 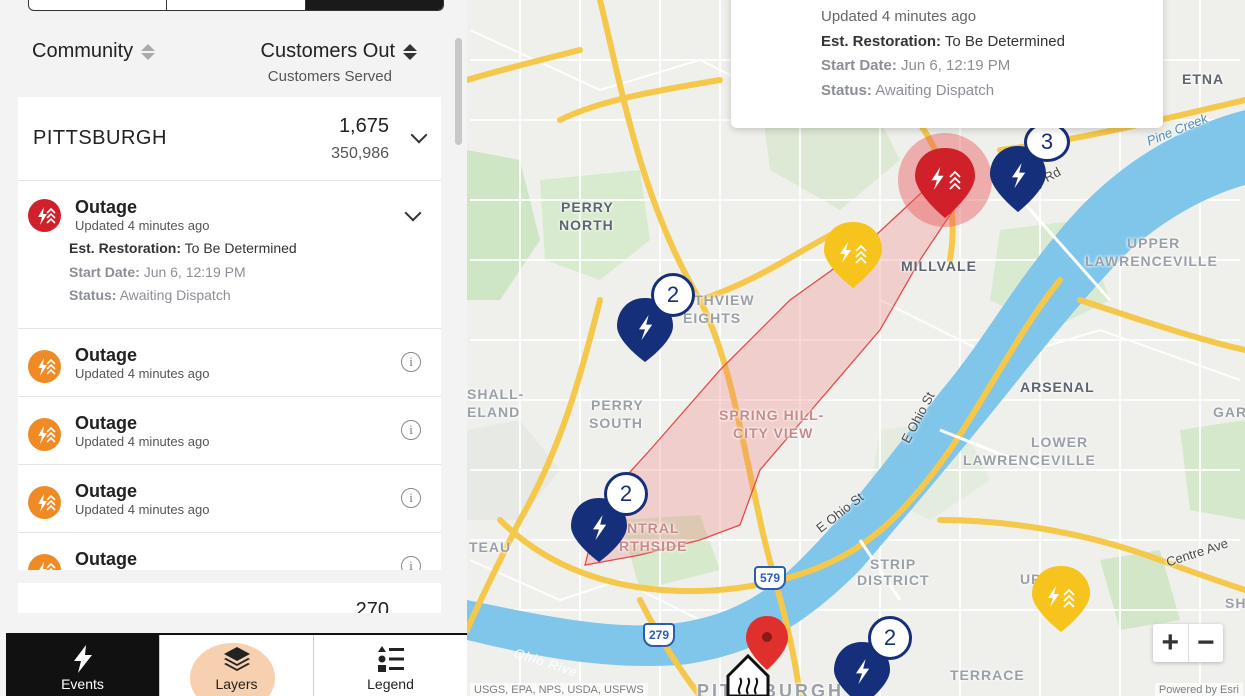 What do you see at coordinates (899, 16) in the screenshot?
I see `popup-updated: Updated 4 minutes ago` at bounding box center [899, 16].